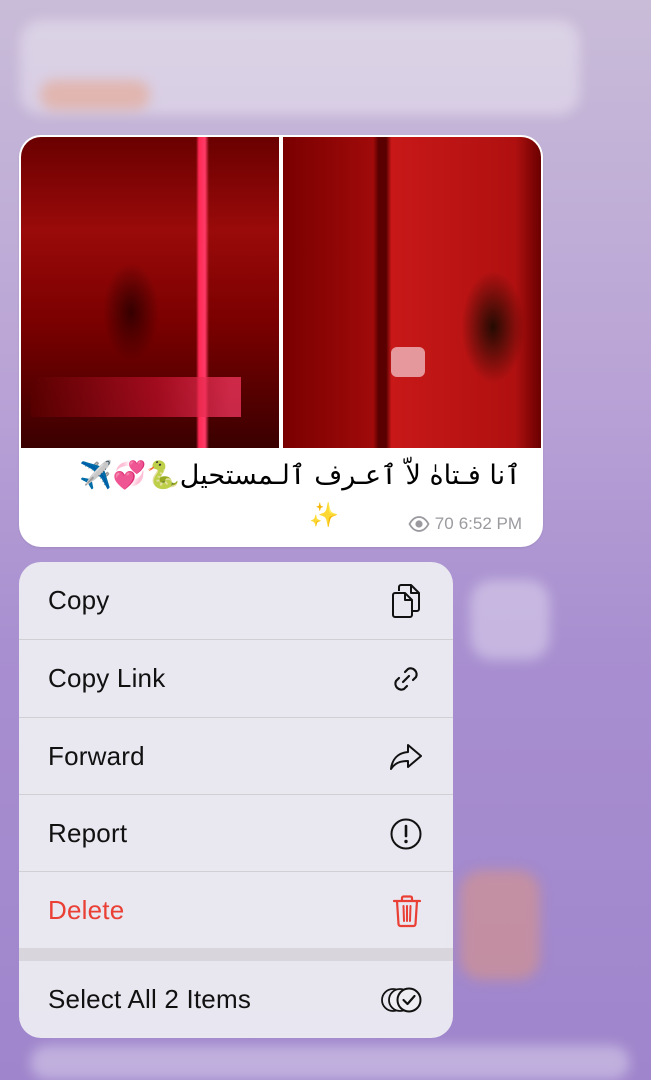 The width and height of the screenshot is (651, 1080). What do you see at coordinates (236, 756) in the screenshot?
I see `forward-menu-item: Forward` at bounding box center [236, 756].